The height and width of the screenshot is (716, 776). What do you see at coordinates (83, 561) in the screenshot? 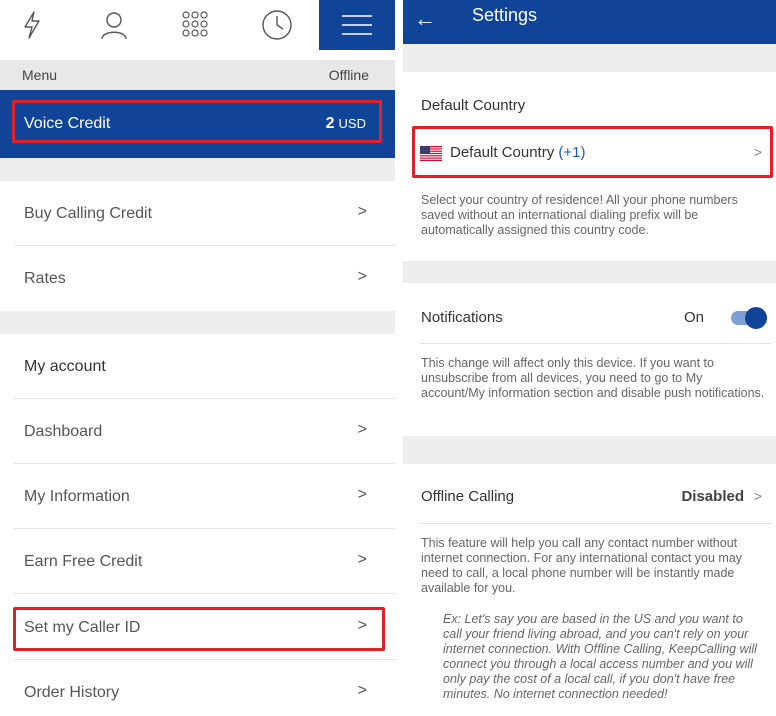
I see `menu-item-label: Earn Free Credit` at bounding box center [83, 561].